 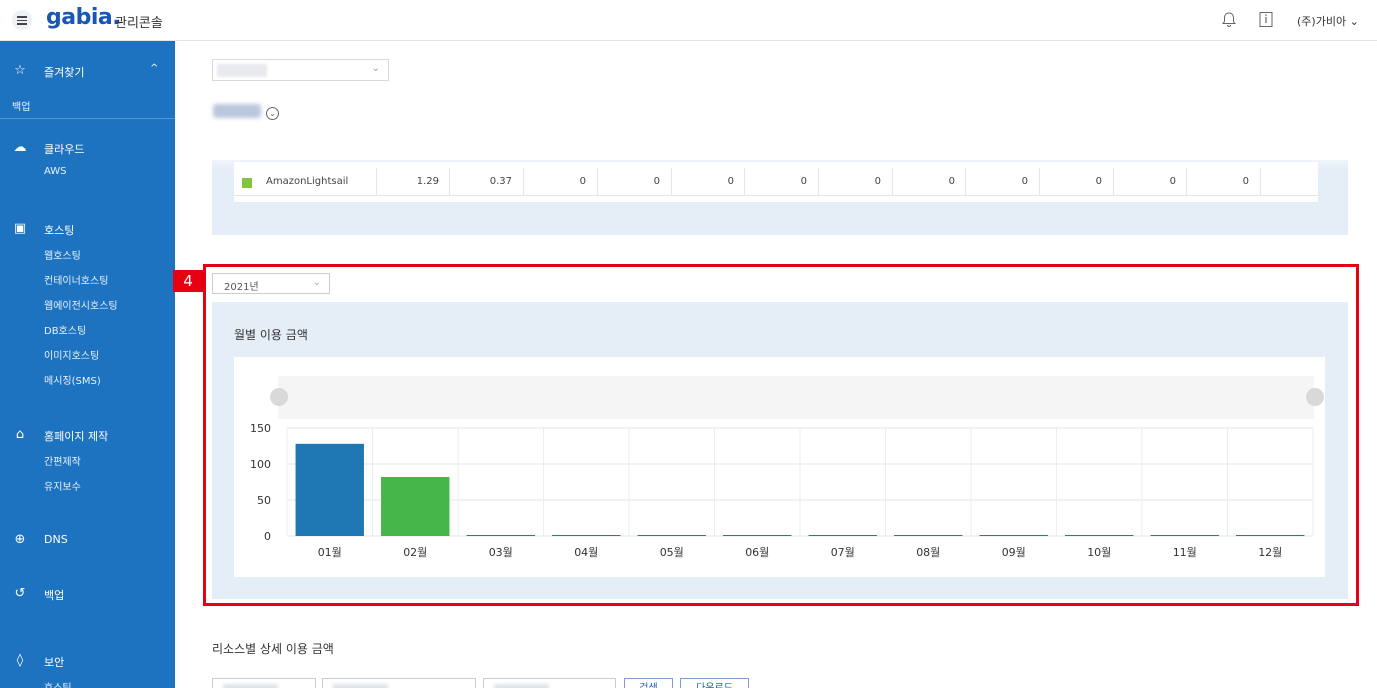 I want to click on range-slider-right-handle, so click(x=1315, y=397).